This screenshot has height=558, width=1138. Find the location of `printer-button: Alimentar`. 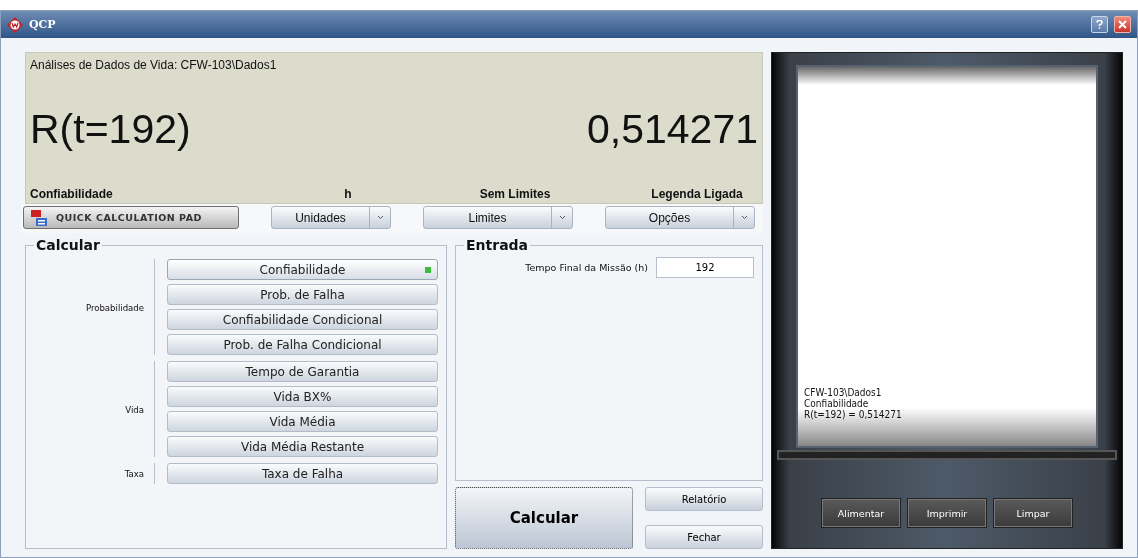

printer-button: Alimentar is located at coordinates (861, 513).